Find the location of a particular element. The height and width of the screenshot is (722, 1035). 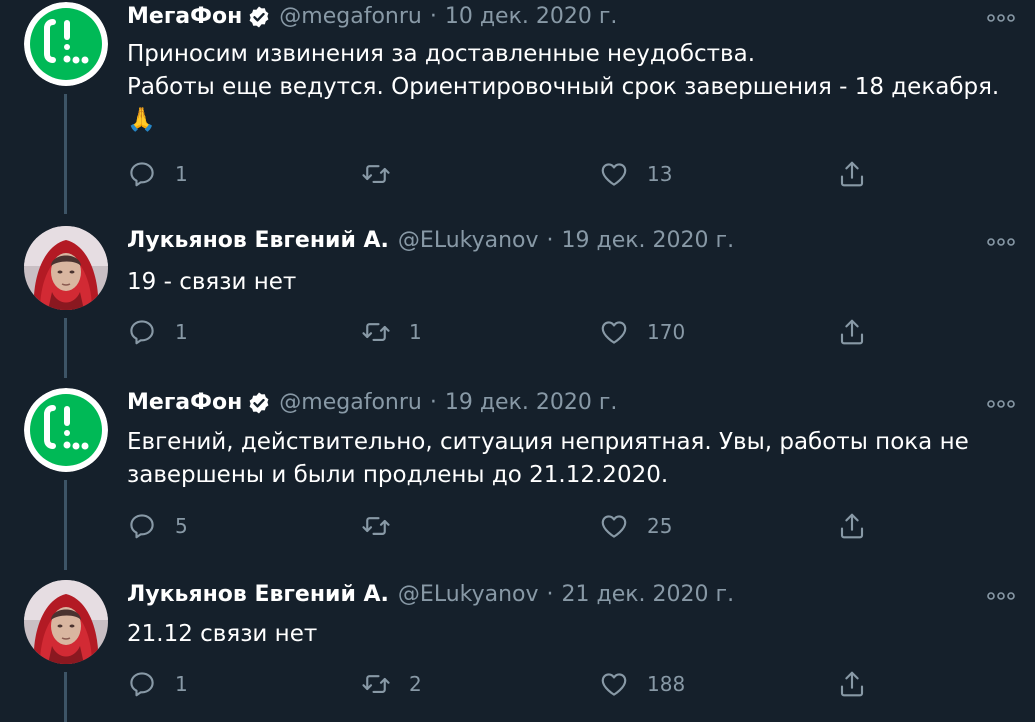

like-count: 188 is located at coordinates (666, 684).